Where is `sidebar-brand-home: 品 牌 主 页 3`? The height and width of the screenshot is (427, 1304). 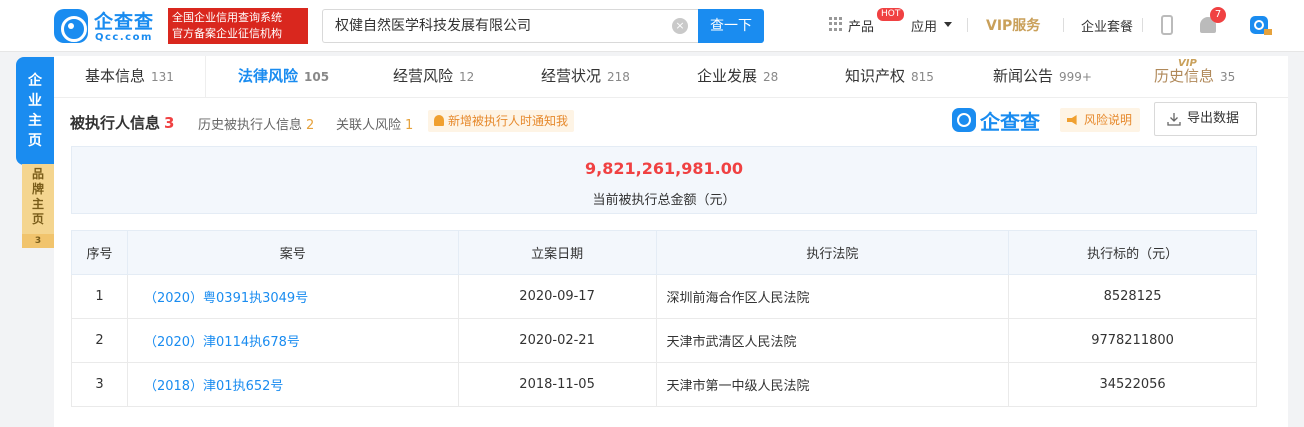
sidebar-brand-home: 品 牌 主 页 3 is located at coordinates (38, 206).